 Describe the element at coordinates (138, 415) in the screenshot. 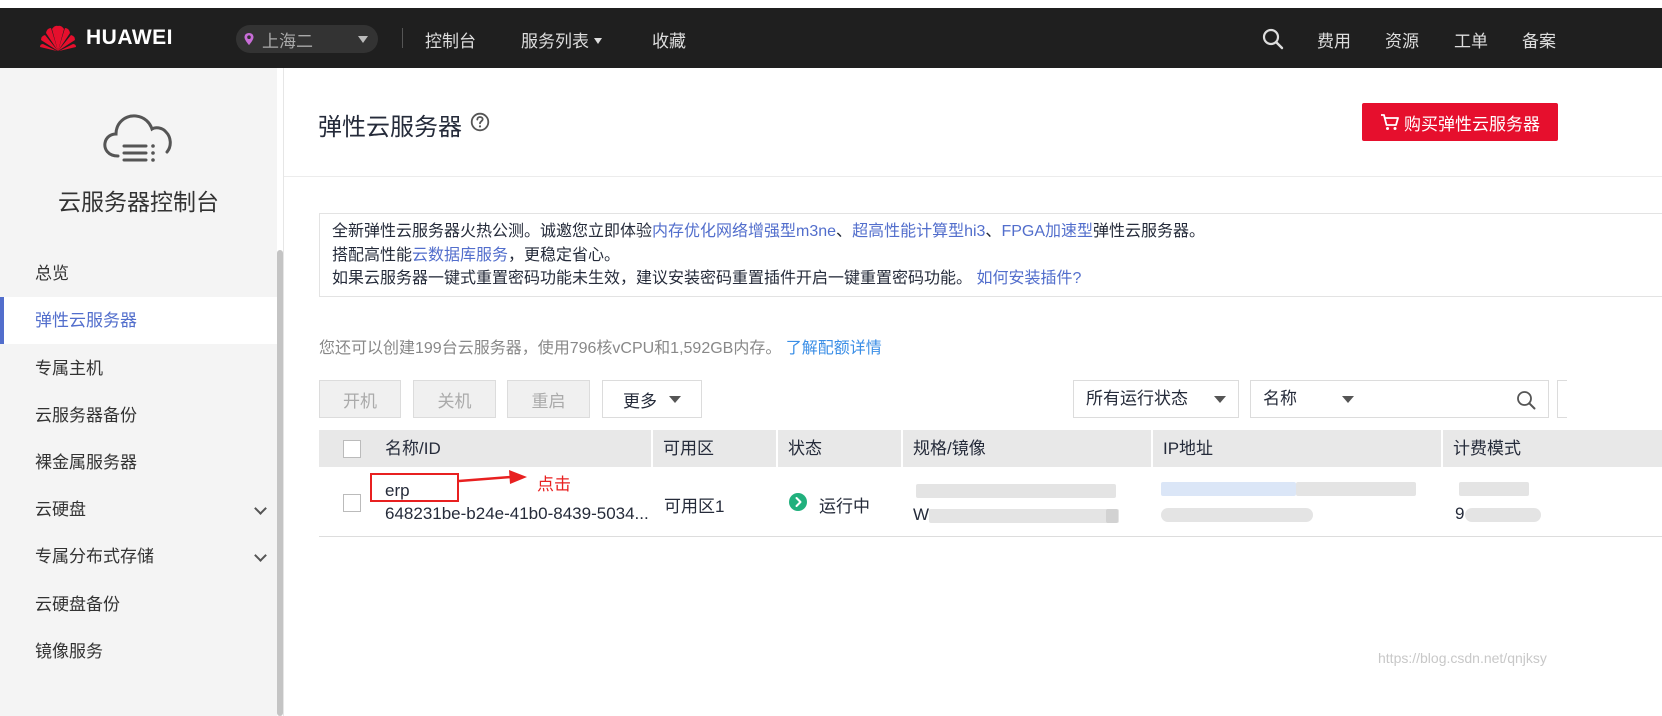

I see `sidebar-item-server-backup: 云服务器备份` at that location.